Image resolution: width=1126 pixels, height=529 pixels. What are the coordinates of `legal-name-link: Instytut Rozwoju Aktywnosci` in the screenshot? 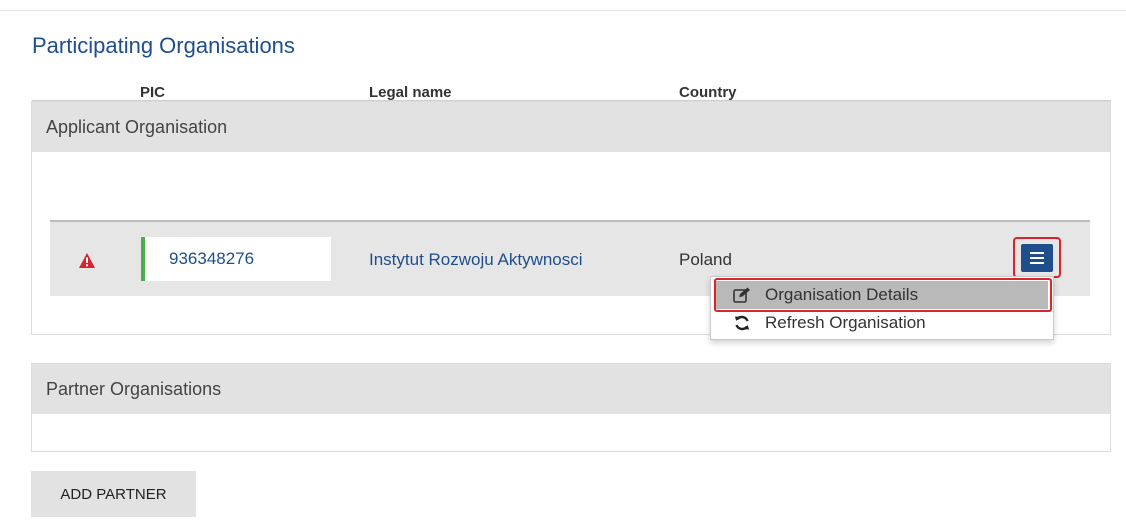 It's located at (476, 260).